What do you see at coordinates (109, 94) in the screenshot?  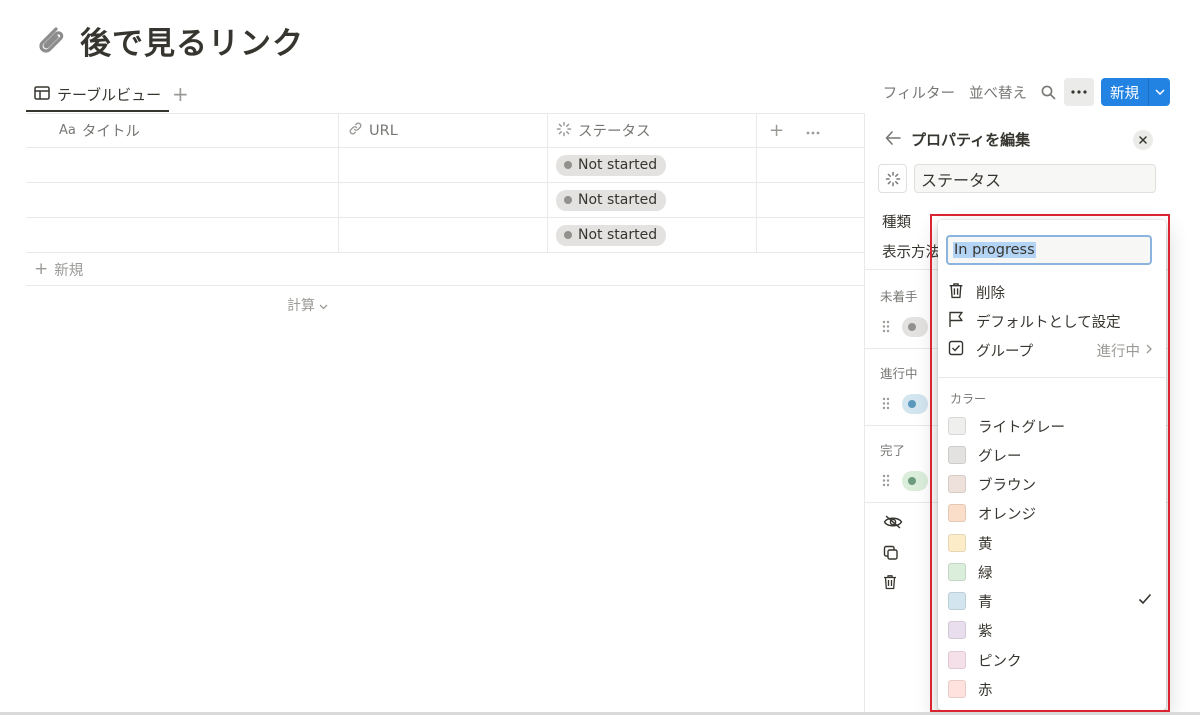 I see `tab-label: テーブルビュー` at bounding box center [109, 94].